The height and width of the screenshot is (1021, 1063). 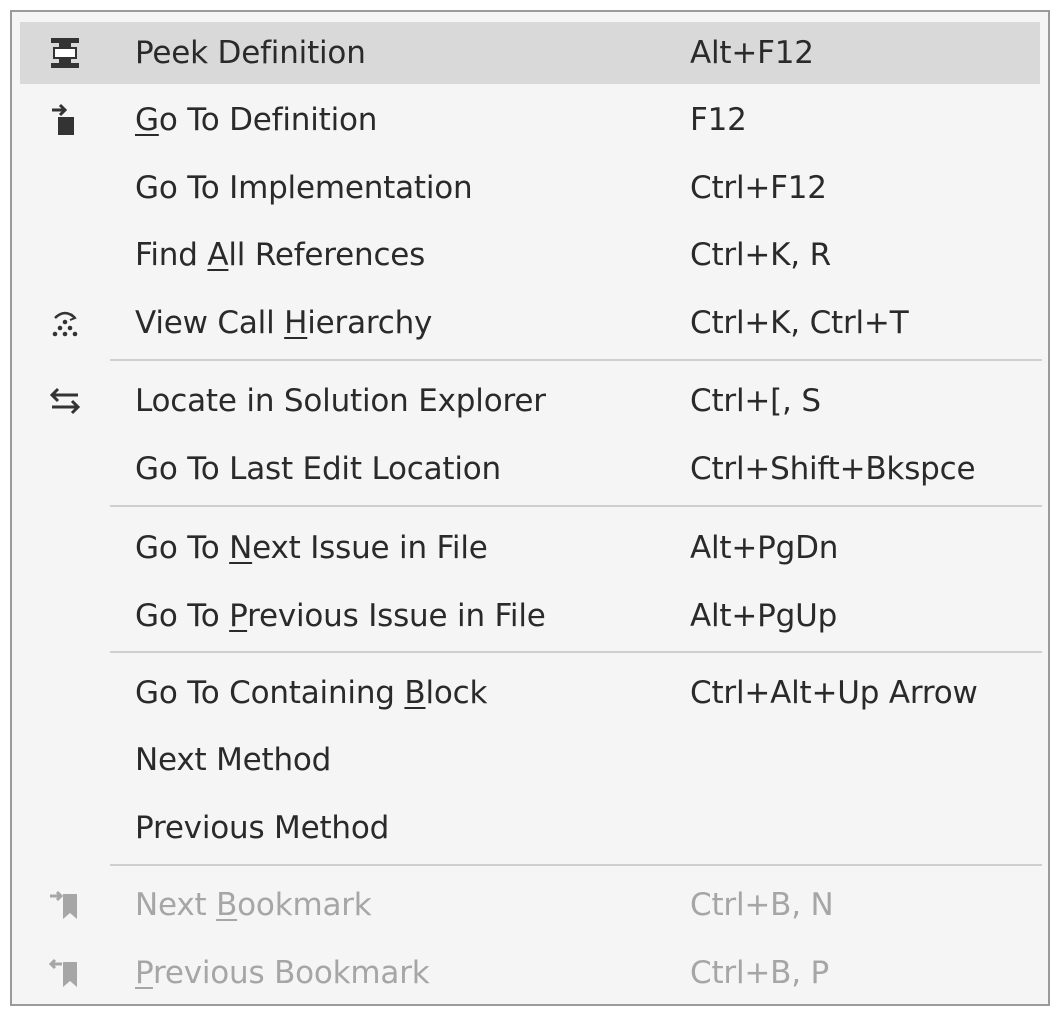 I want to click on call-hierarchy-icon, so click(x=65, y=323).